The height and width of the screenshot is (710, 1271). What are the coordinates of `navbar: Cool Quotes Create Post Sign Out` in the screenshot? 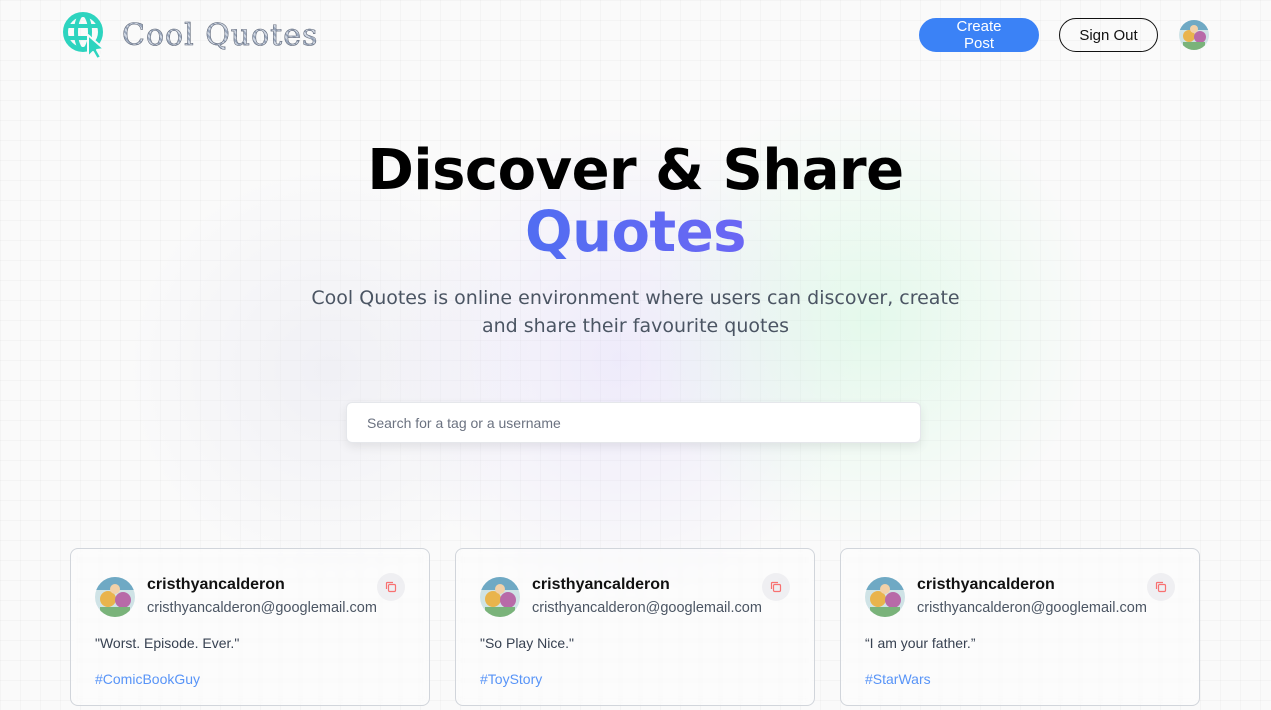 It's located at (635, 35).